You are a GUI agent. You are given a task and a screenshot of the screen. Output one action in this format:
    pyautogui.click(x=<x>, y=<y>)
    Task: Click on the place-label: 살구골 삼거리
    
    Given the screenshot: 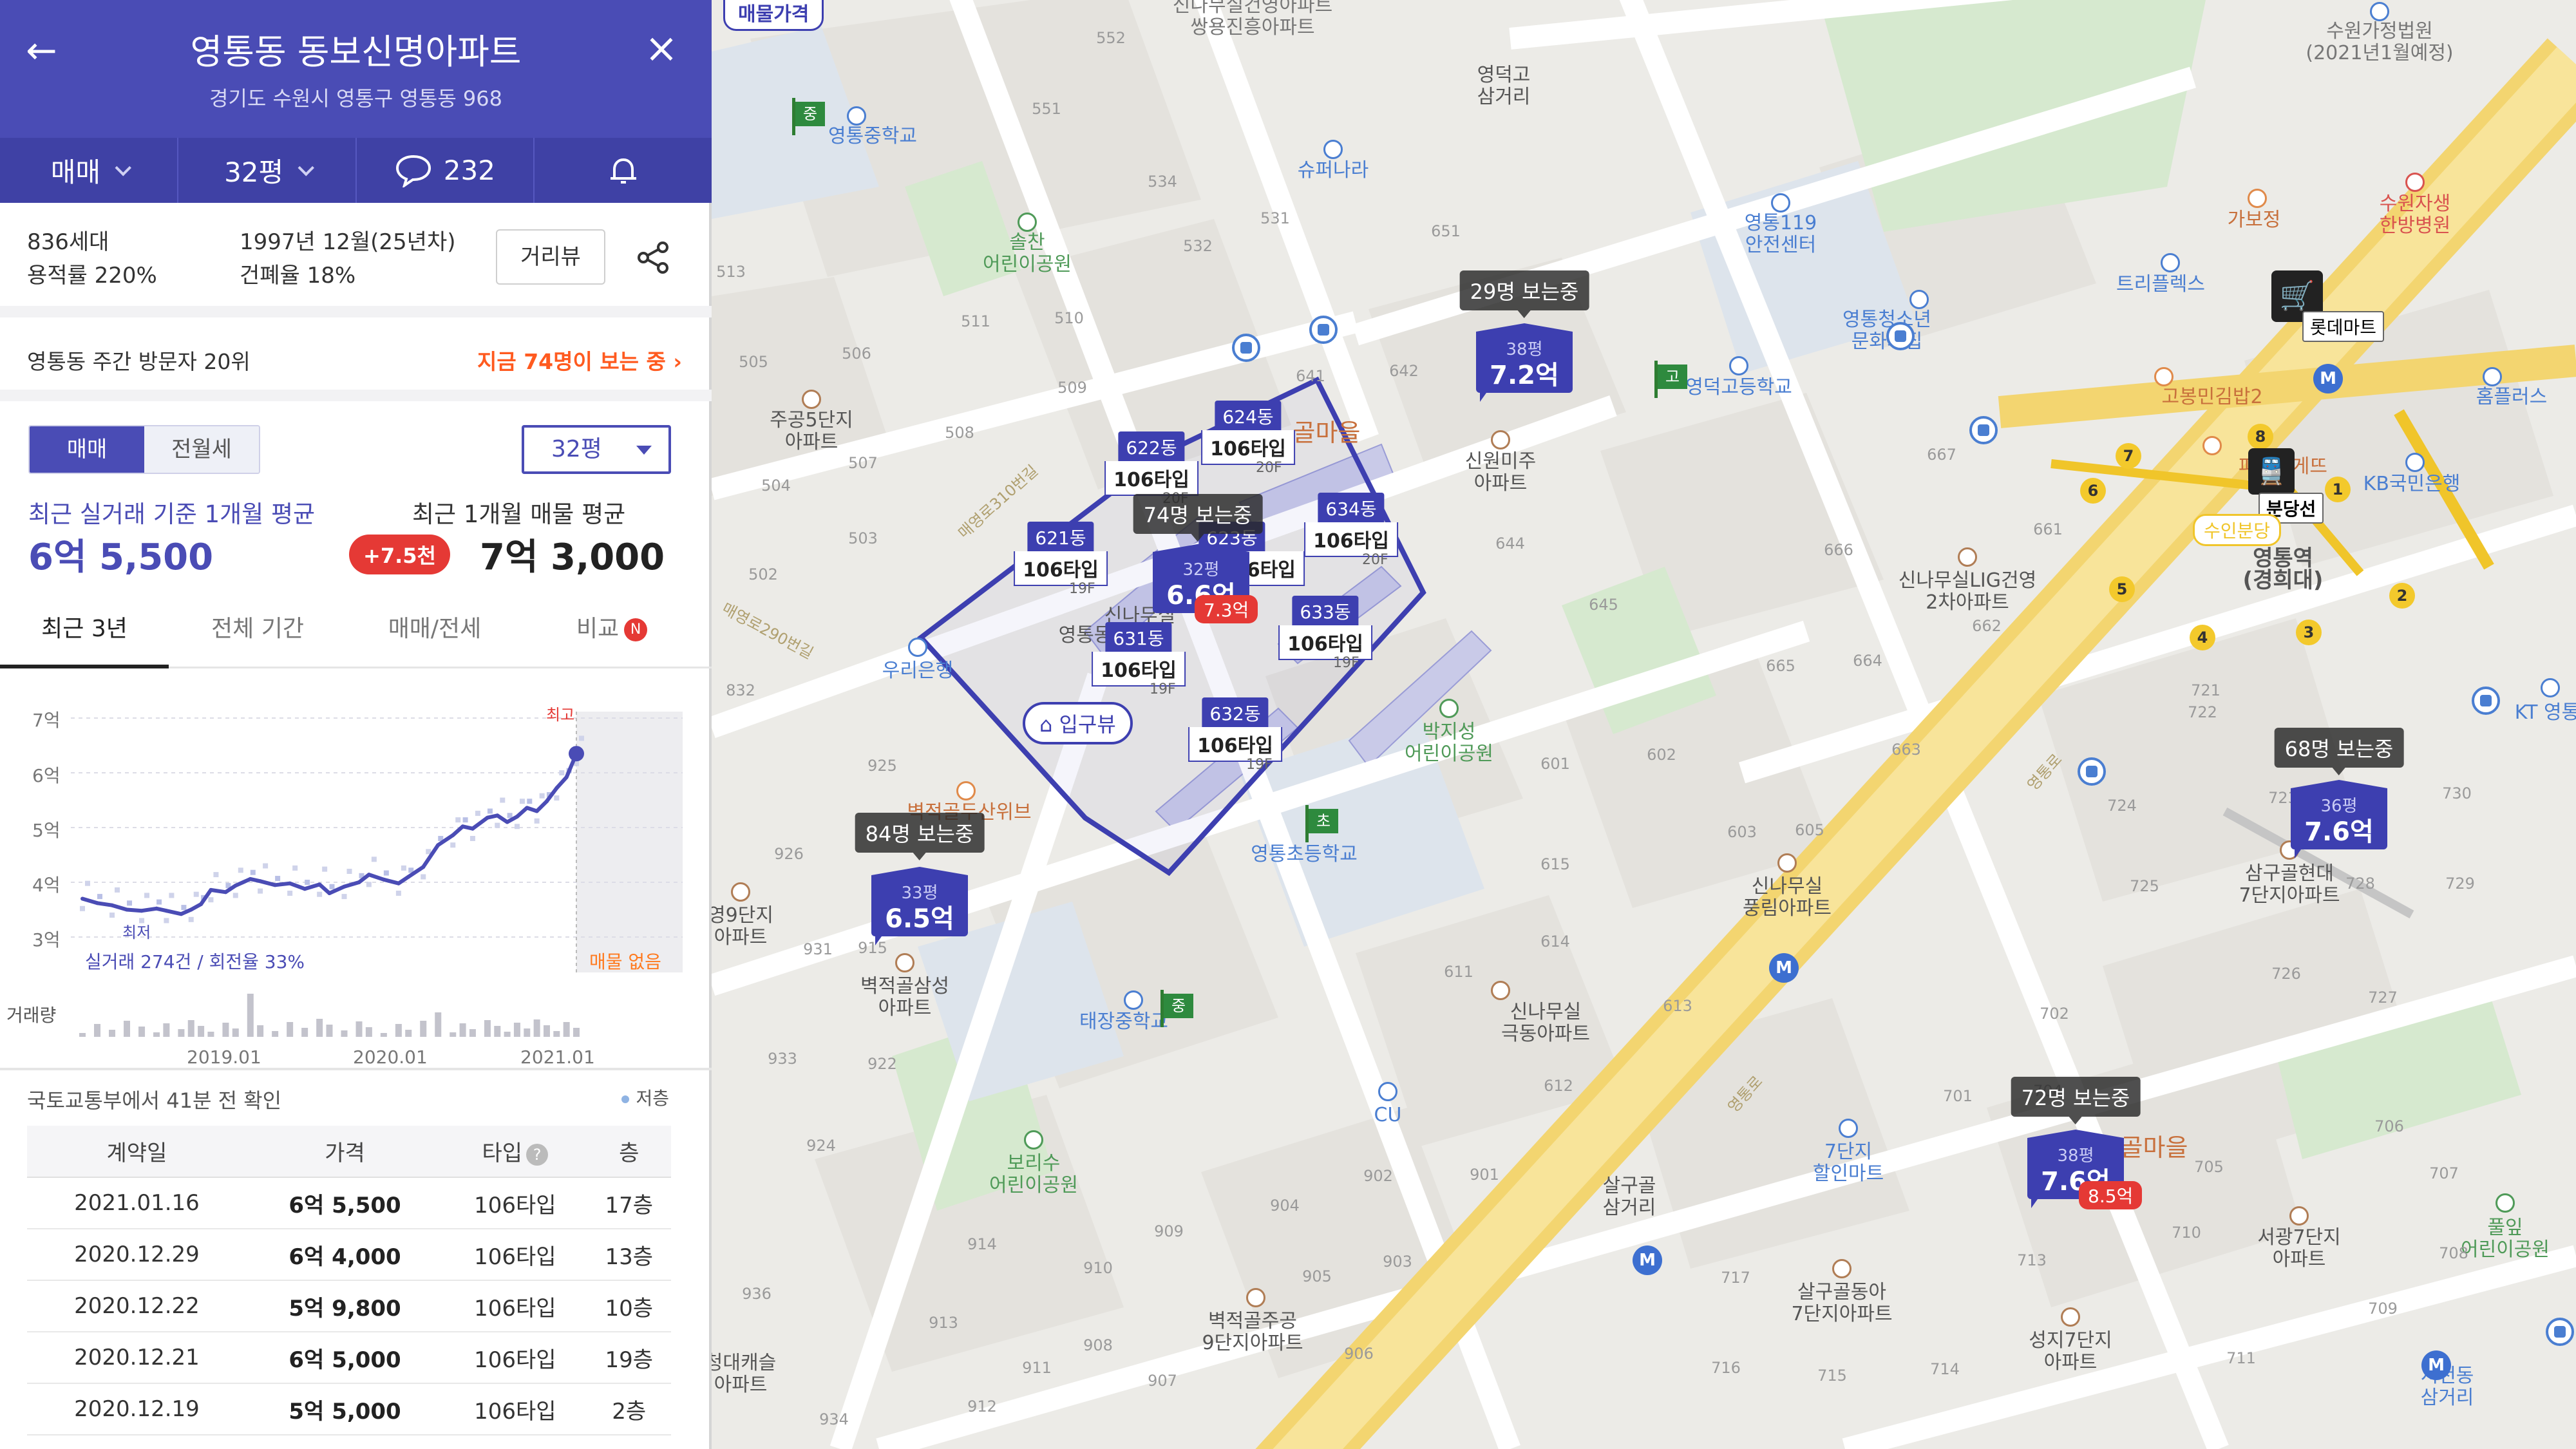 What is the action you would take?
    pyautogui.click(x=1630, y=1197)
    